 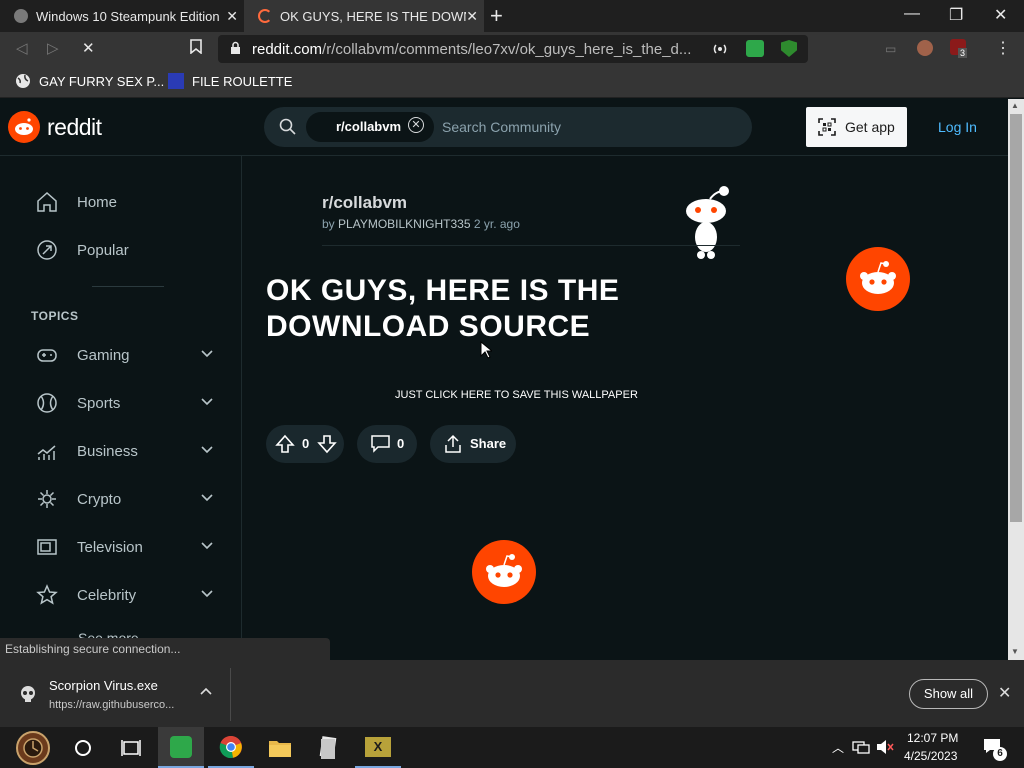 I want to click on tab-steampunk: Windows 10 Steampunk Edition - ✕, so click(x=122, y=16).